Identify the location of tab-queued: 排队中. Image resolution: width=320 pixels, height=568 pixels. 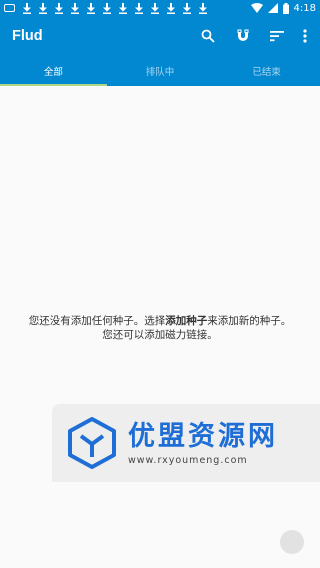
(160, 71).